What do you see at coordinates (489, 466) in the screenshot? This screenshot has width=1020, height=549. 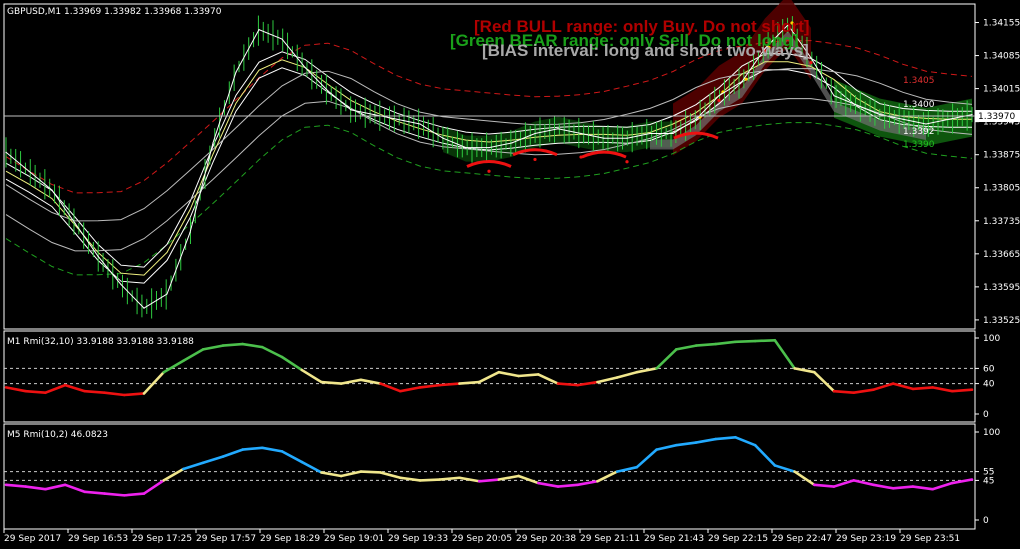 I see `rmi-m5-series` at bounding box center [489, 466].